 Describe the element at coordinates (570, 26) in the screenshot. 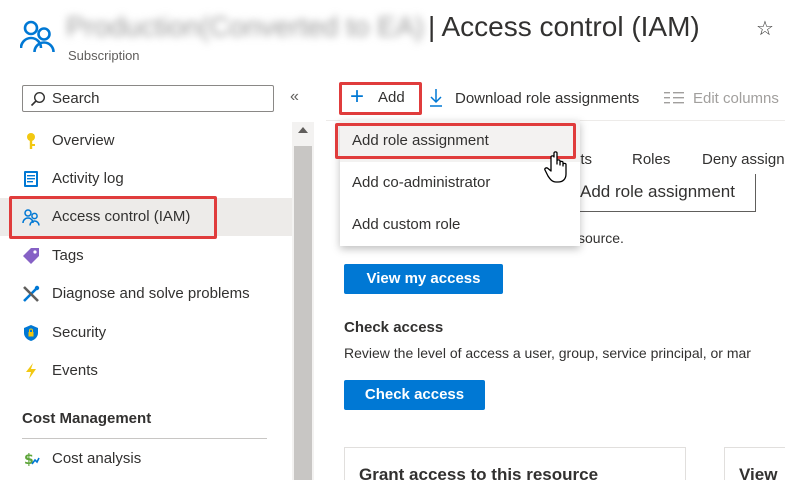

I see `page-title-text: Access control (IAM)` at that location.